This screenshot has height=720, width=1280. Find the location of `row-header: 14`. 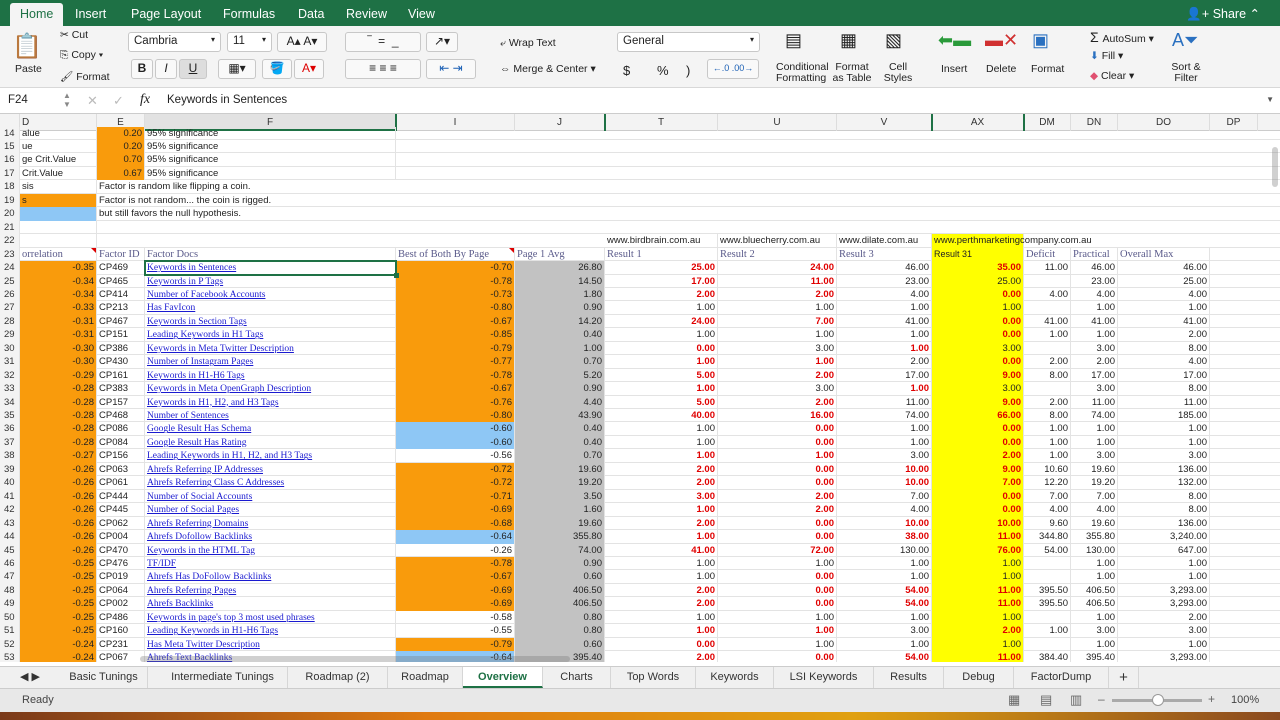

row-header: 14 is located at coordinates (10, 133).